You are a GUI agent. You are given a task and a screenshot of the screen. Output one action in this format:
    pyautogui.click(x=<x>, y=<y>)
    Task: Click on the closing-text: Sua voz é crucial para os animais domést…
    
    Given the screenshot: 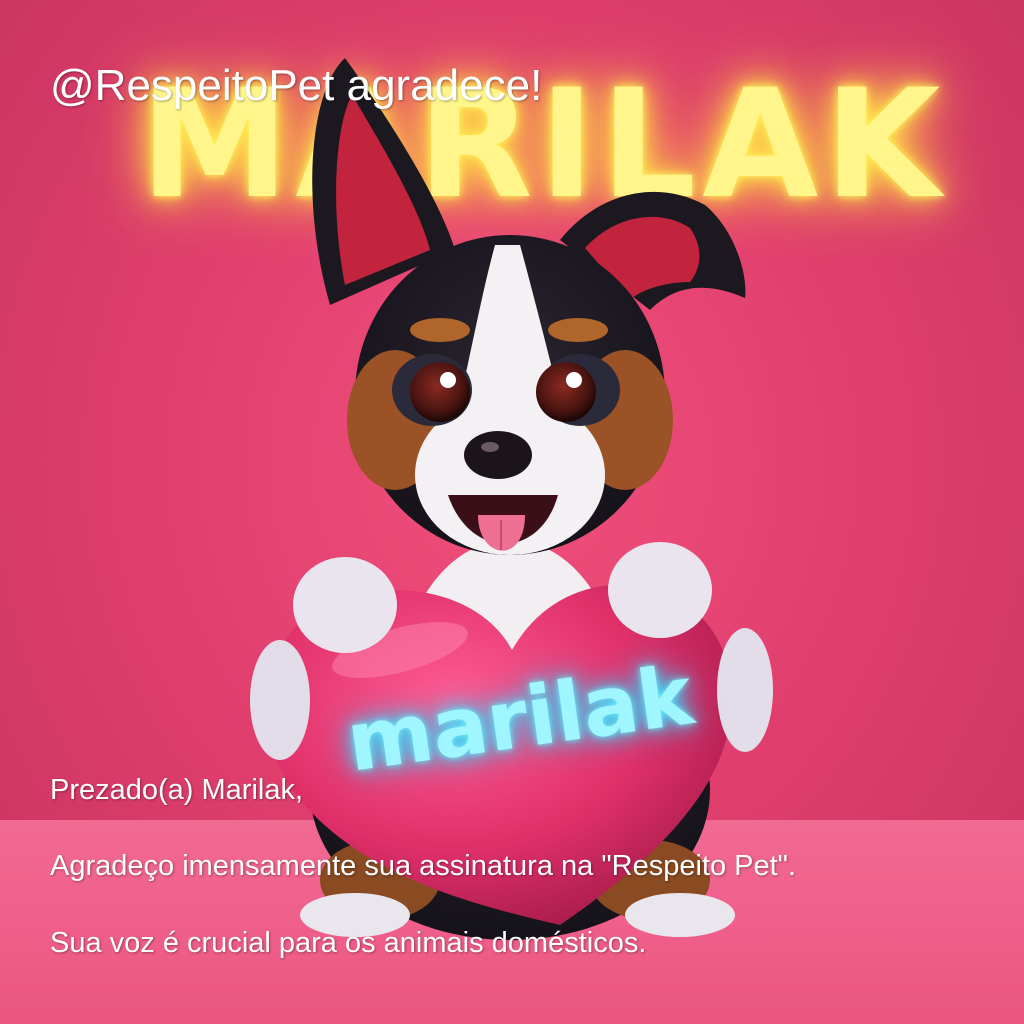 What is the action you would take?
    pyautogui.click(x=348, y=943)
    